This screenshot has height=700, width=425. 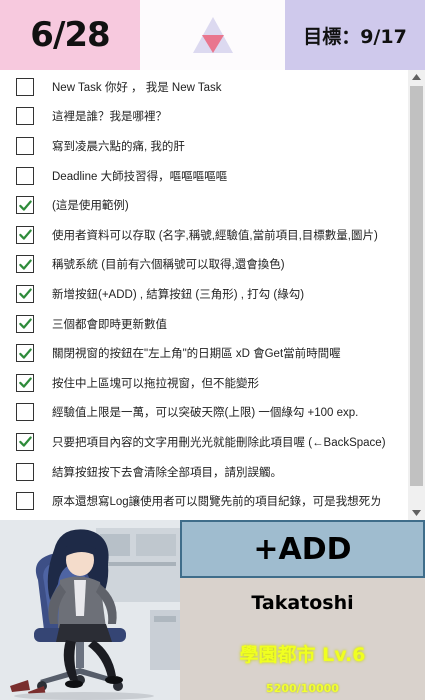 What do you see at coordinates (302, 639) in the screenshot?
I see `user-info-panel: Takatoshi 學園都市 Lv.6 5200/10000` at bounding box center [302, 639].